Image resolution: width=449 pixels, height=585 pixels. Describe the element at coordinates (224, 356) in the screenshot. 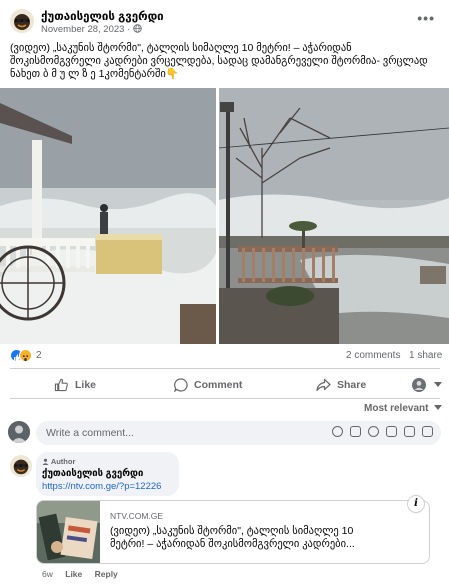

I see `reactions-summary: 2 2 comments 1 share` at that location.